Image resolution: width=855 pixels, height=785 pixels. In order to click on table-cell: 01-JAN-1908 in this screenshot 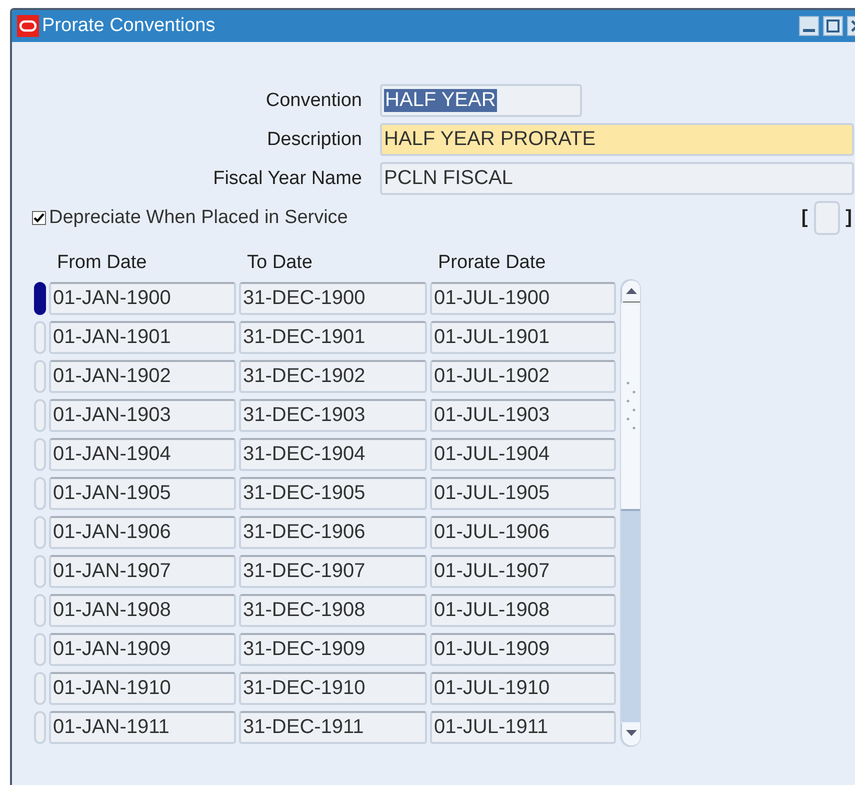, I will do `click(142, 610)`.